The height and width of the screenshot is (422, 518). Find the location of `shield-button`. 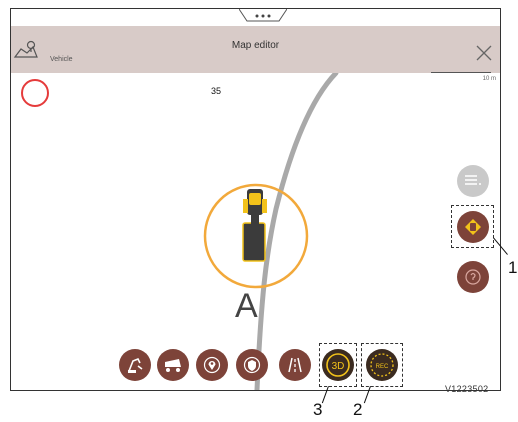

shield-button is located at coordinates (252, 365).